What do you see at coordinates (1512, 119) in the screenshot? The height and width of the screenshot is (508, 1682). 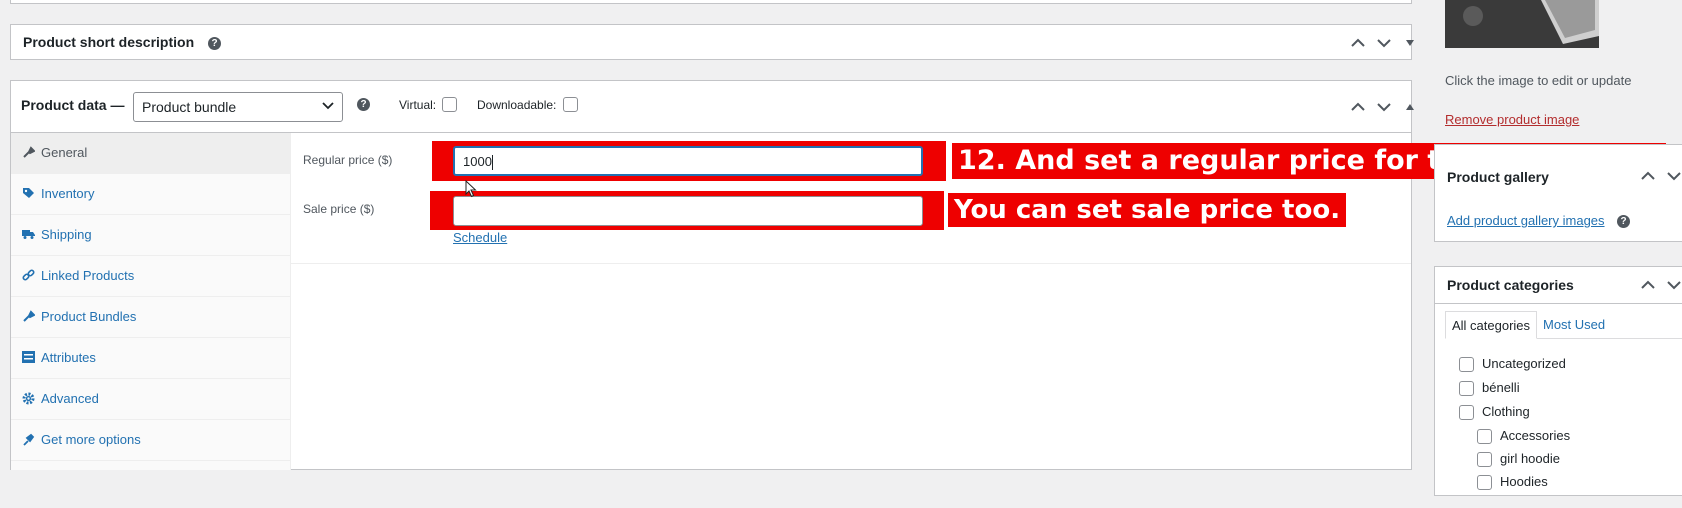 I see `remove-product-image-link: Remove product image` at bounding box center [1512, 119].